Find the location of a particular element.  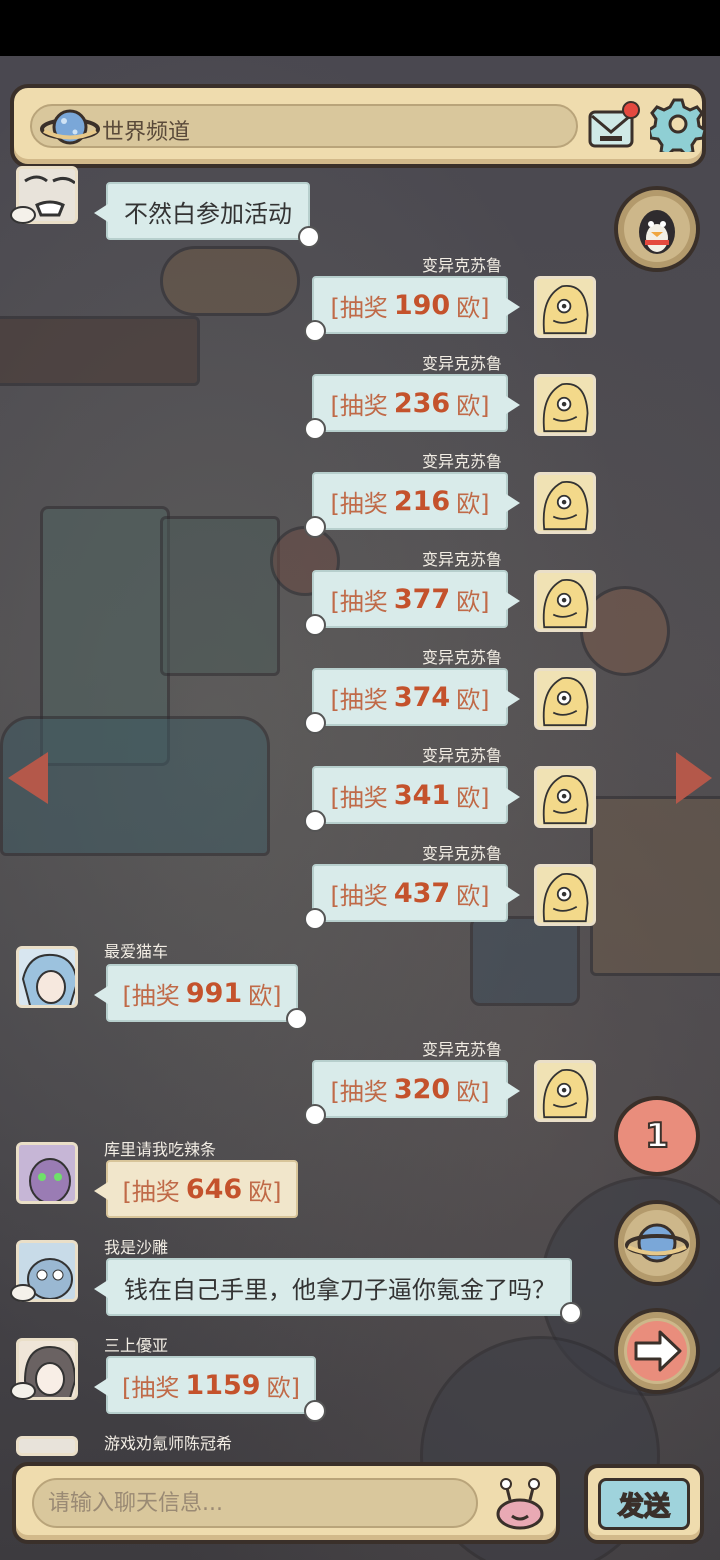

arrow-right-icon is located at coordinates (657, 1351).